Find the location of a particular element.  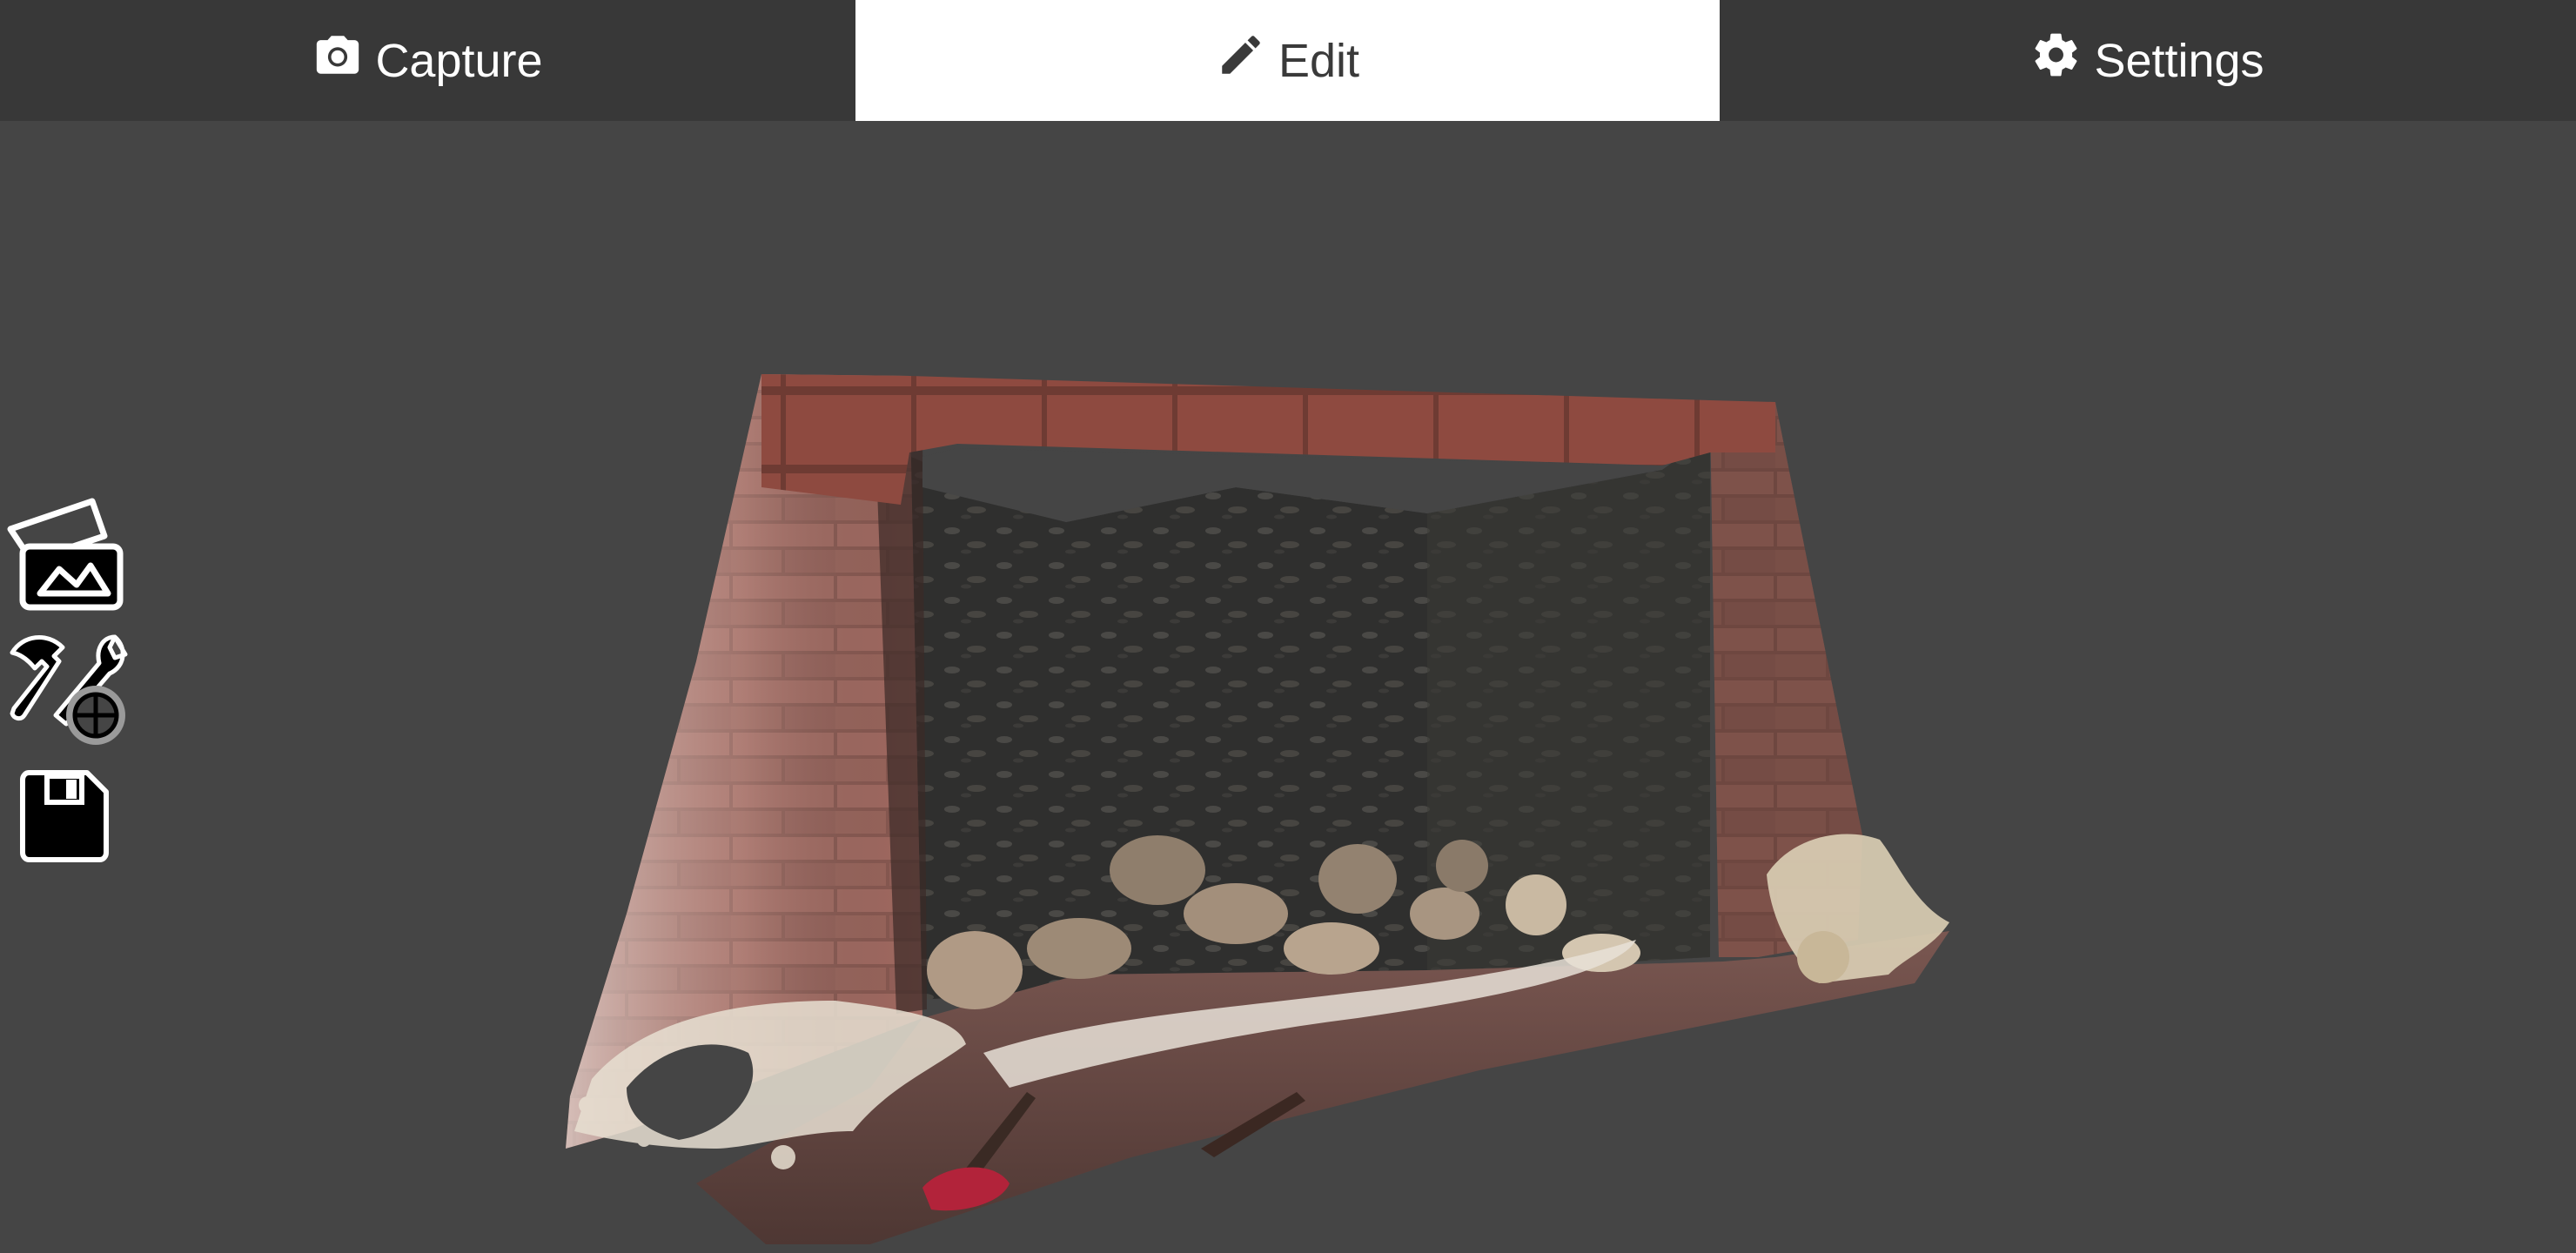

save-icon is located at coordinates (65, 816).